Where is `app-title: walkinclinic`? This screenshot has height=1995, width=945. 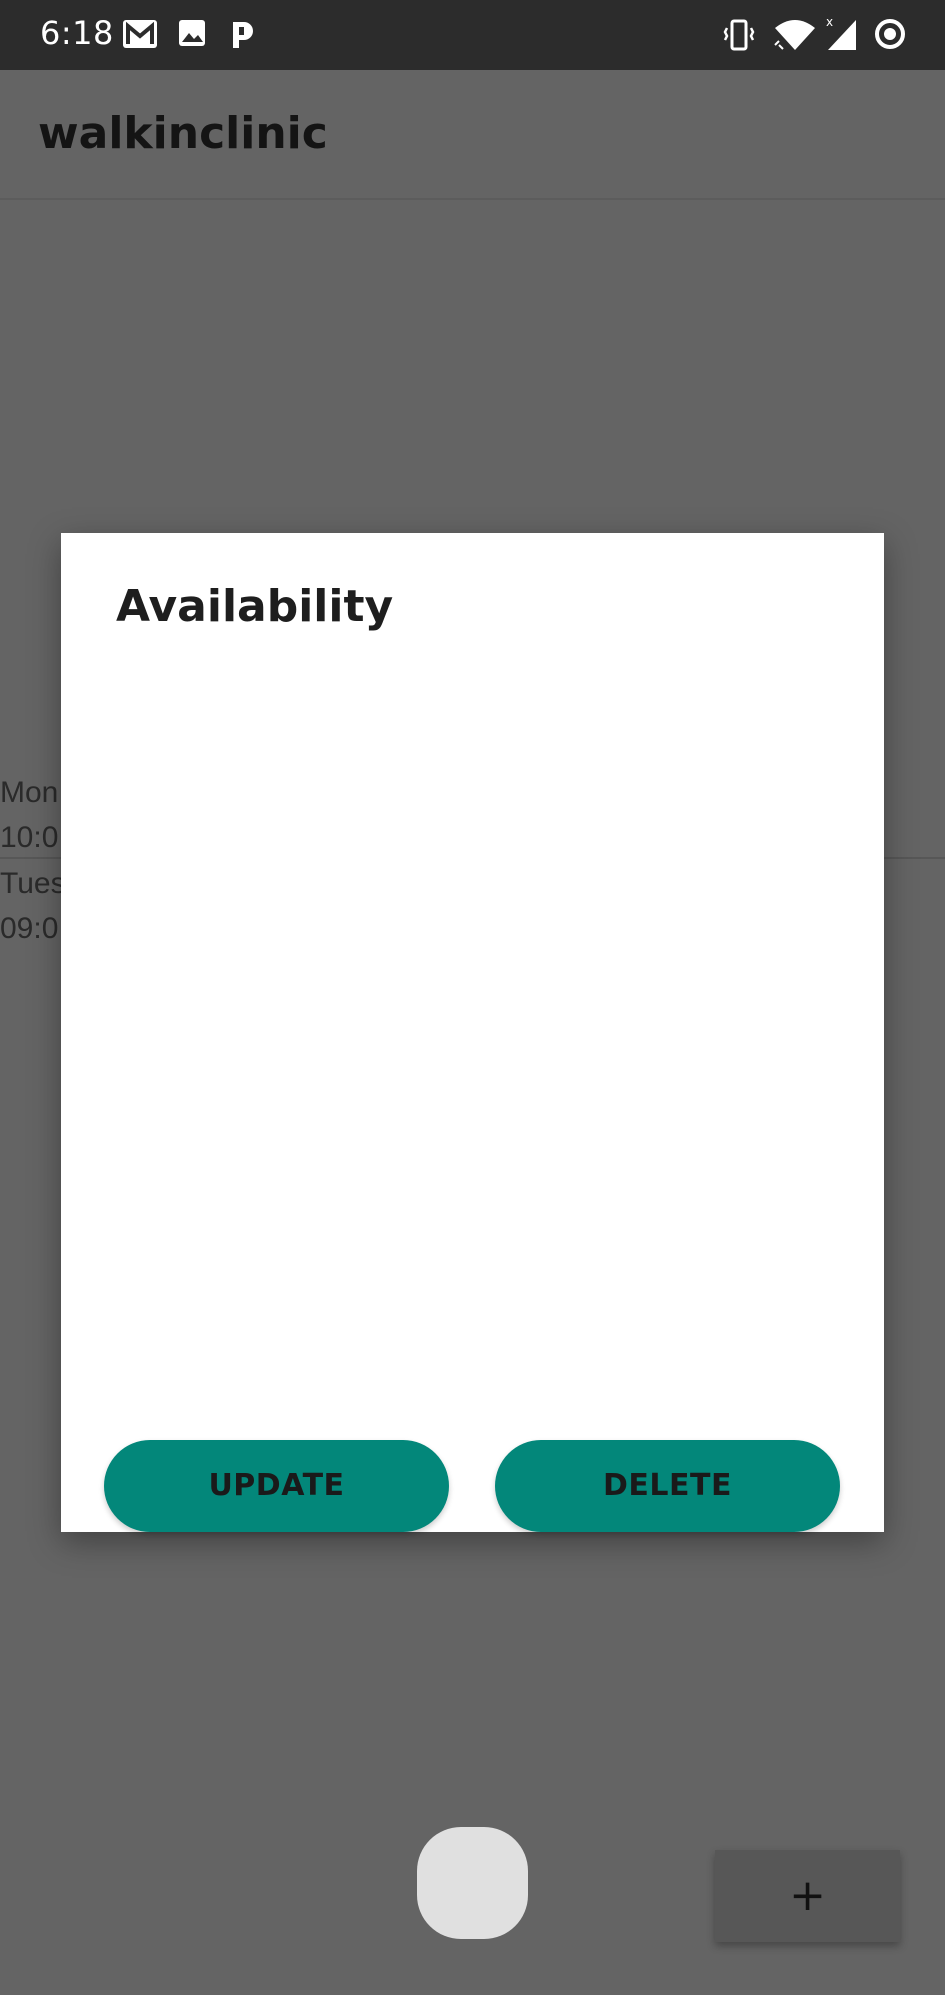
app-title: walkinclinic is located at coordinates (183, 133).